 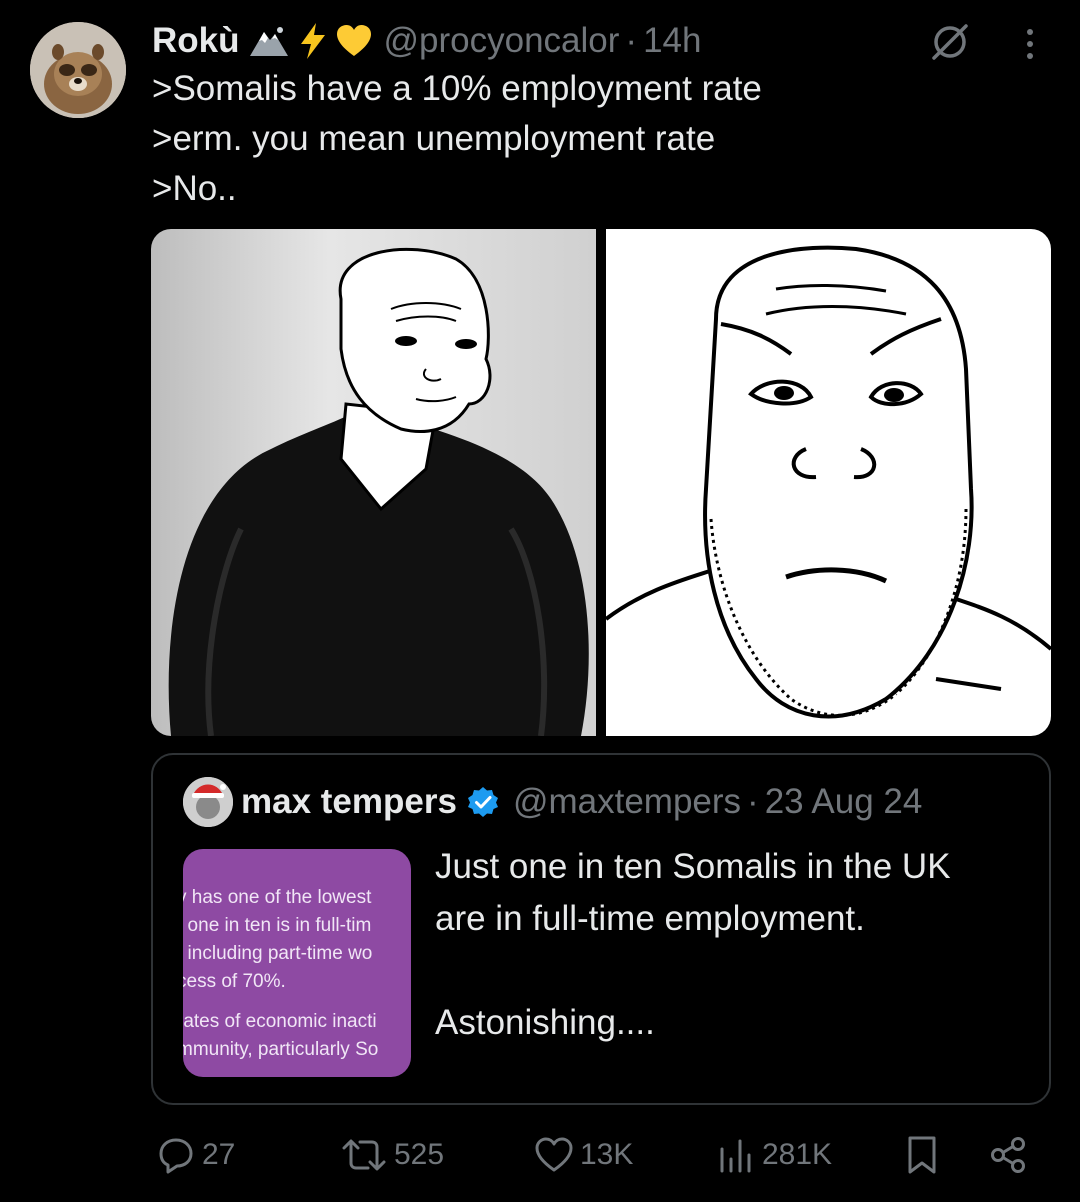 I want to click on raccoon-dog-avatar-icon, so click(x=78, y=70).